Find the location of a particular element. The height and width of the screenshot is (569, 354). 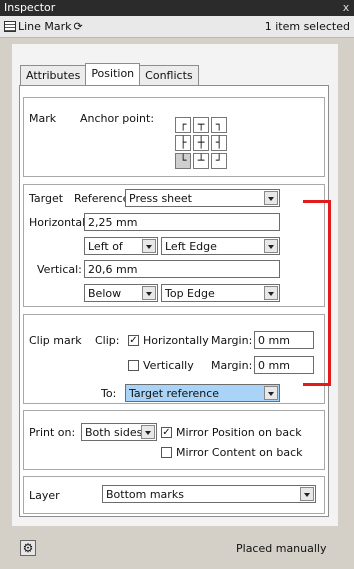

tab-bar: Attributes Position Conflicts is located at coordinates (109, 74).